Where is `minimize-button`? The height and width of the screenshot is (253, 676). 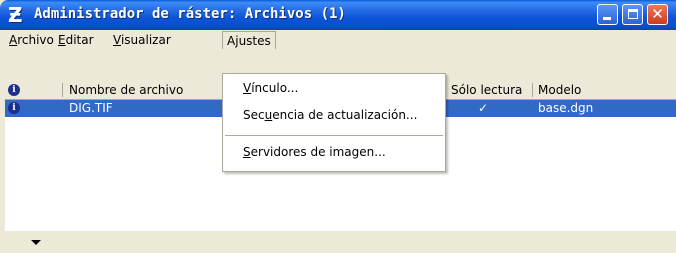 minimize-button is located at coordinates (607, 14).